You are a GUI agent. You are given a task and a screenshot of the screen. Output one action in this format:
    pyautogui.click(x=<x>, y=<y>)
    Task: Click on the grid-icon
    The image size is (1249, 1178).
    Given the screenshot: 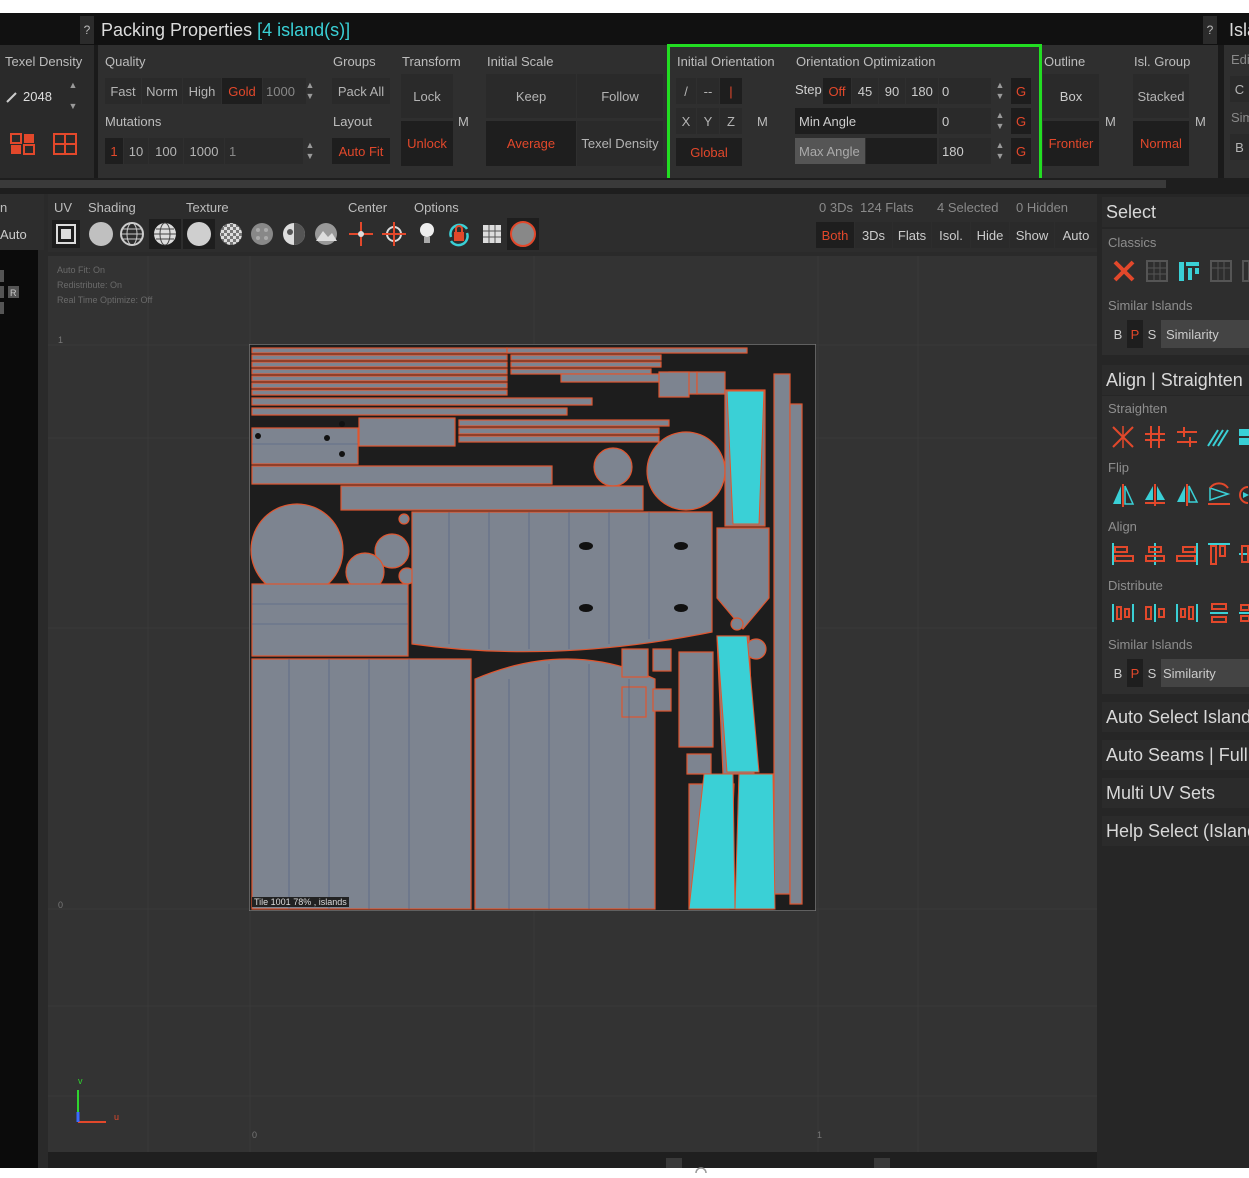 What is the action you would take?
    pyautogui.click(x=492, y=234)
    